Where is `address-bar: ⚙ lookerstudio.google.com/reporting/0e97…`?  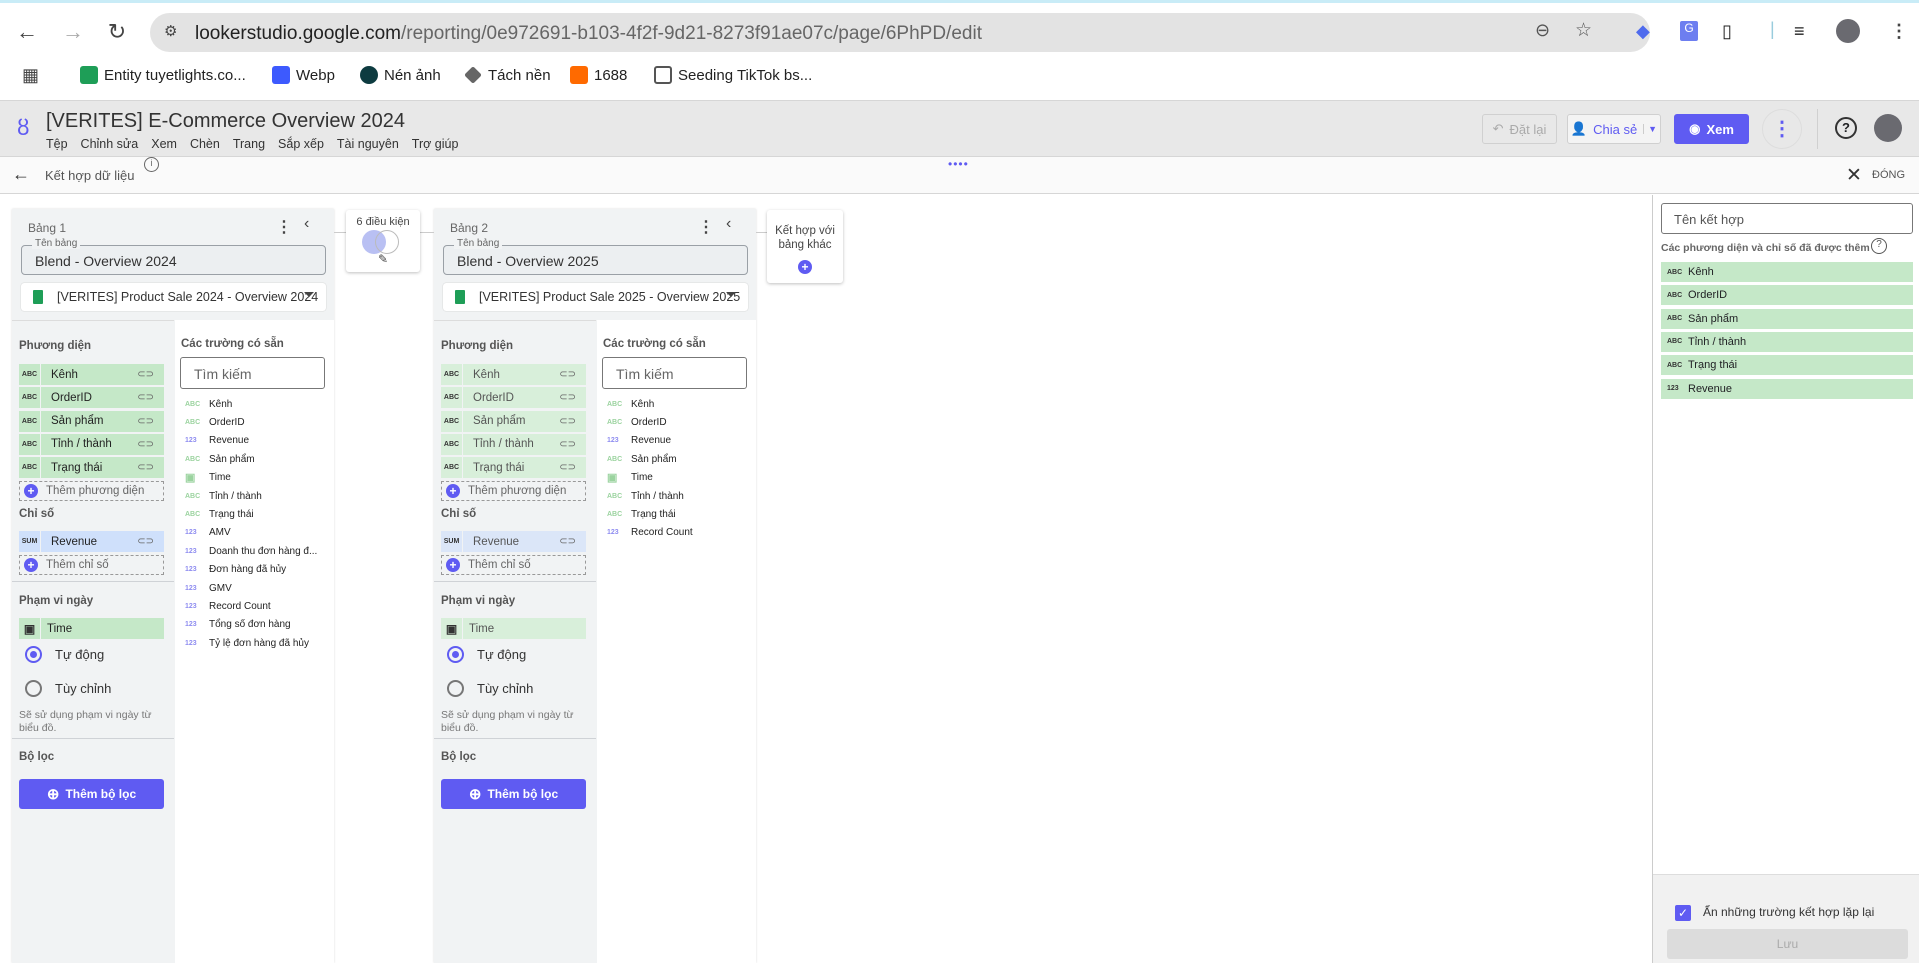 address-bar: ⚙ lookerstudio.google.com/reporting/0e97… is located at coordinates (900, 32).